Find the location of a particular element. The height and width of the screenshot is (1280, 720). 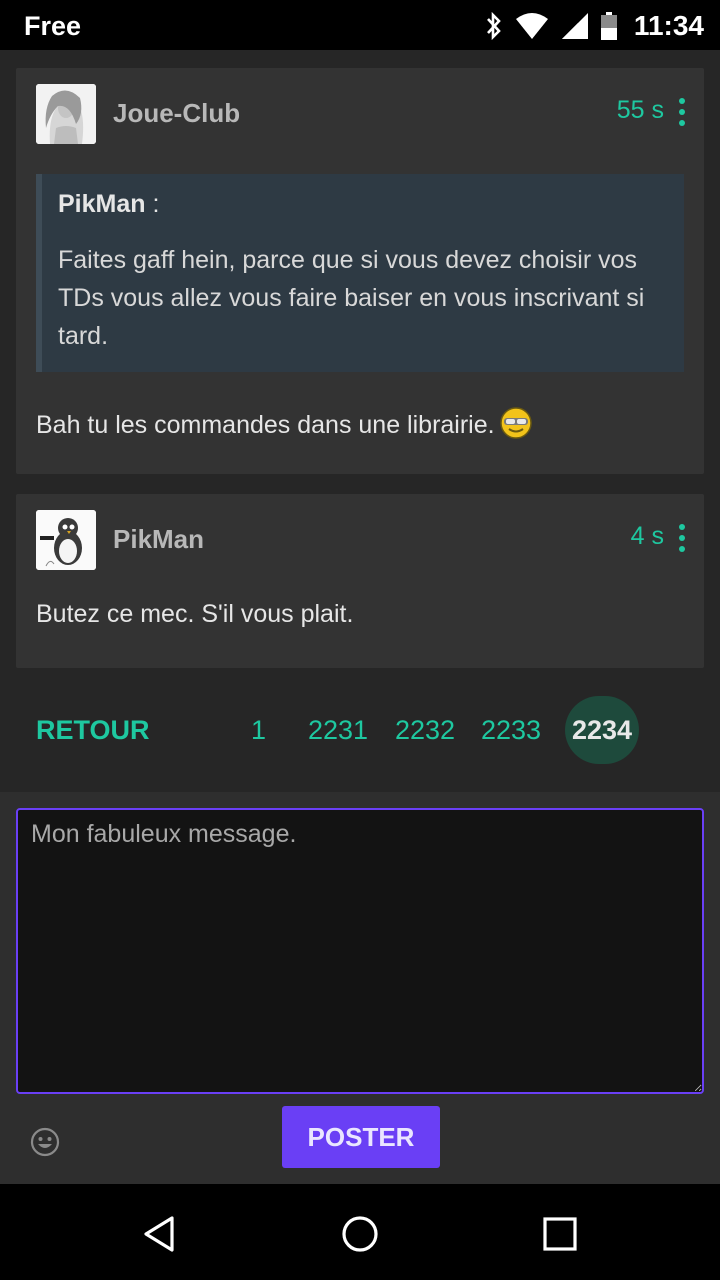

clock: 11:34 is located at coordinates (668, 25).